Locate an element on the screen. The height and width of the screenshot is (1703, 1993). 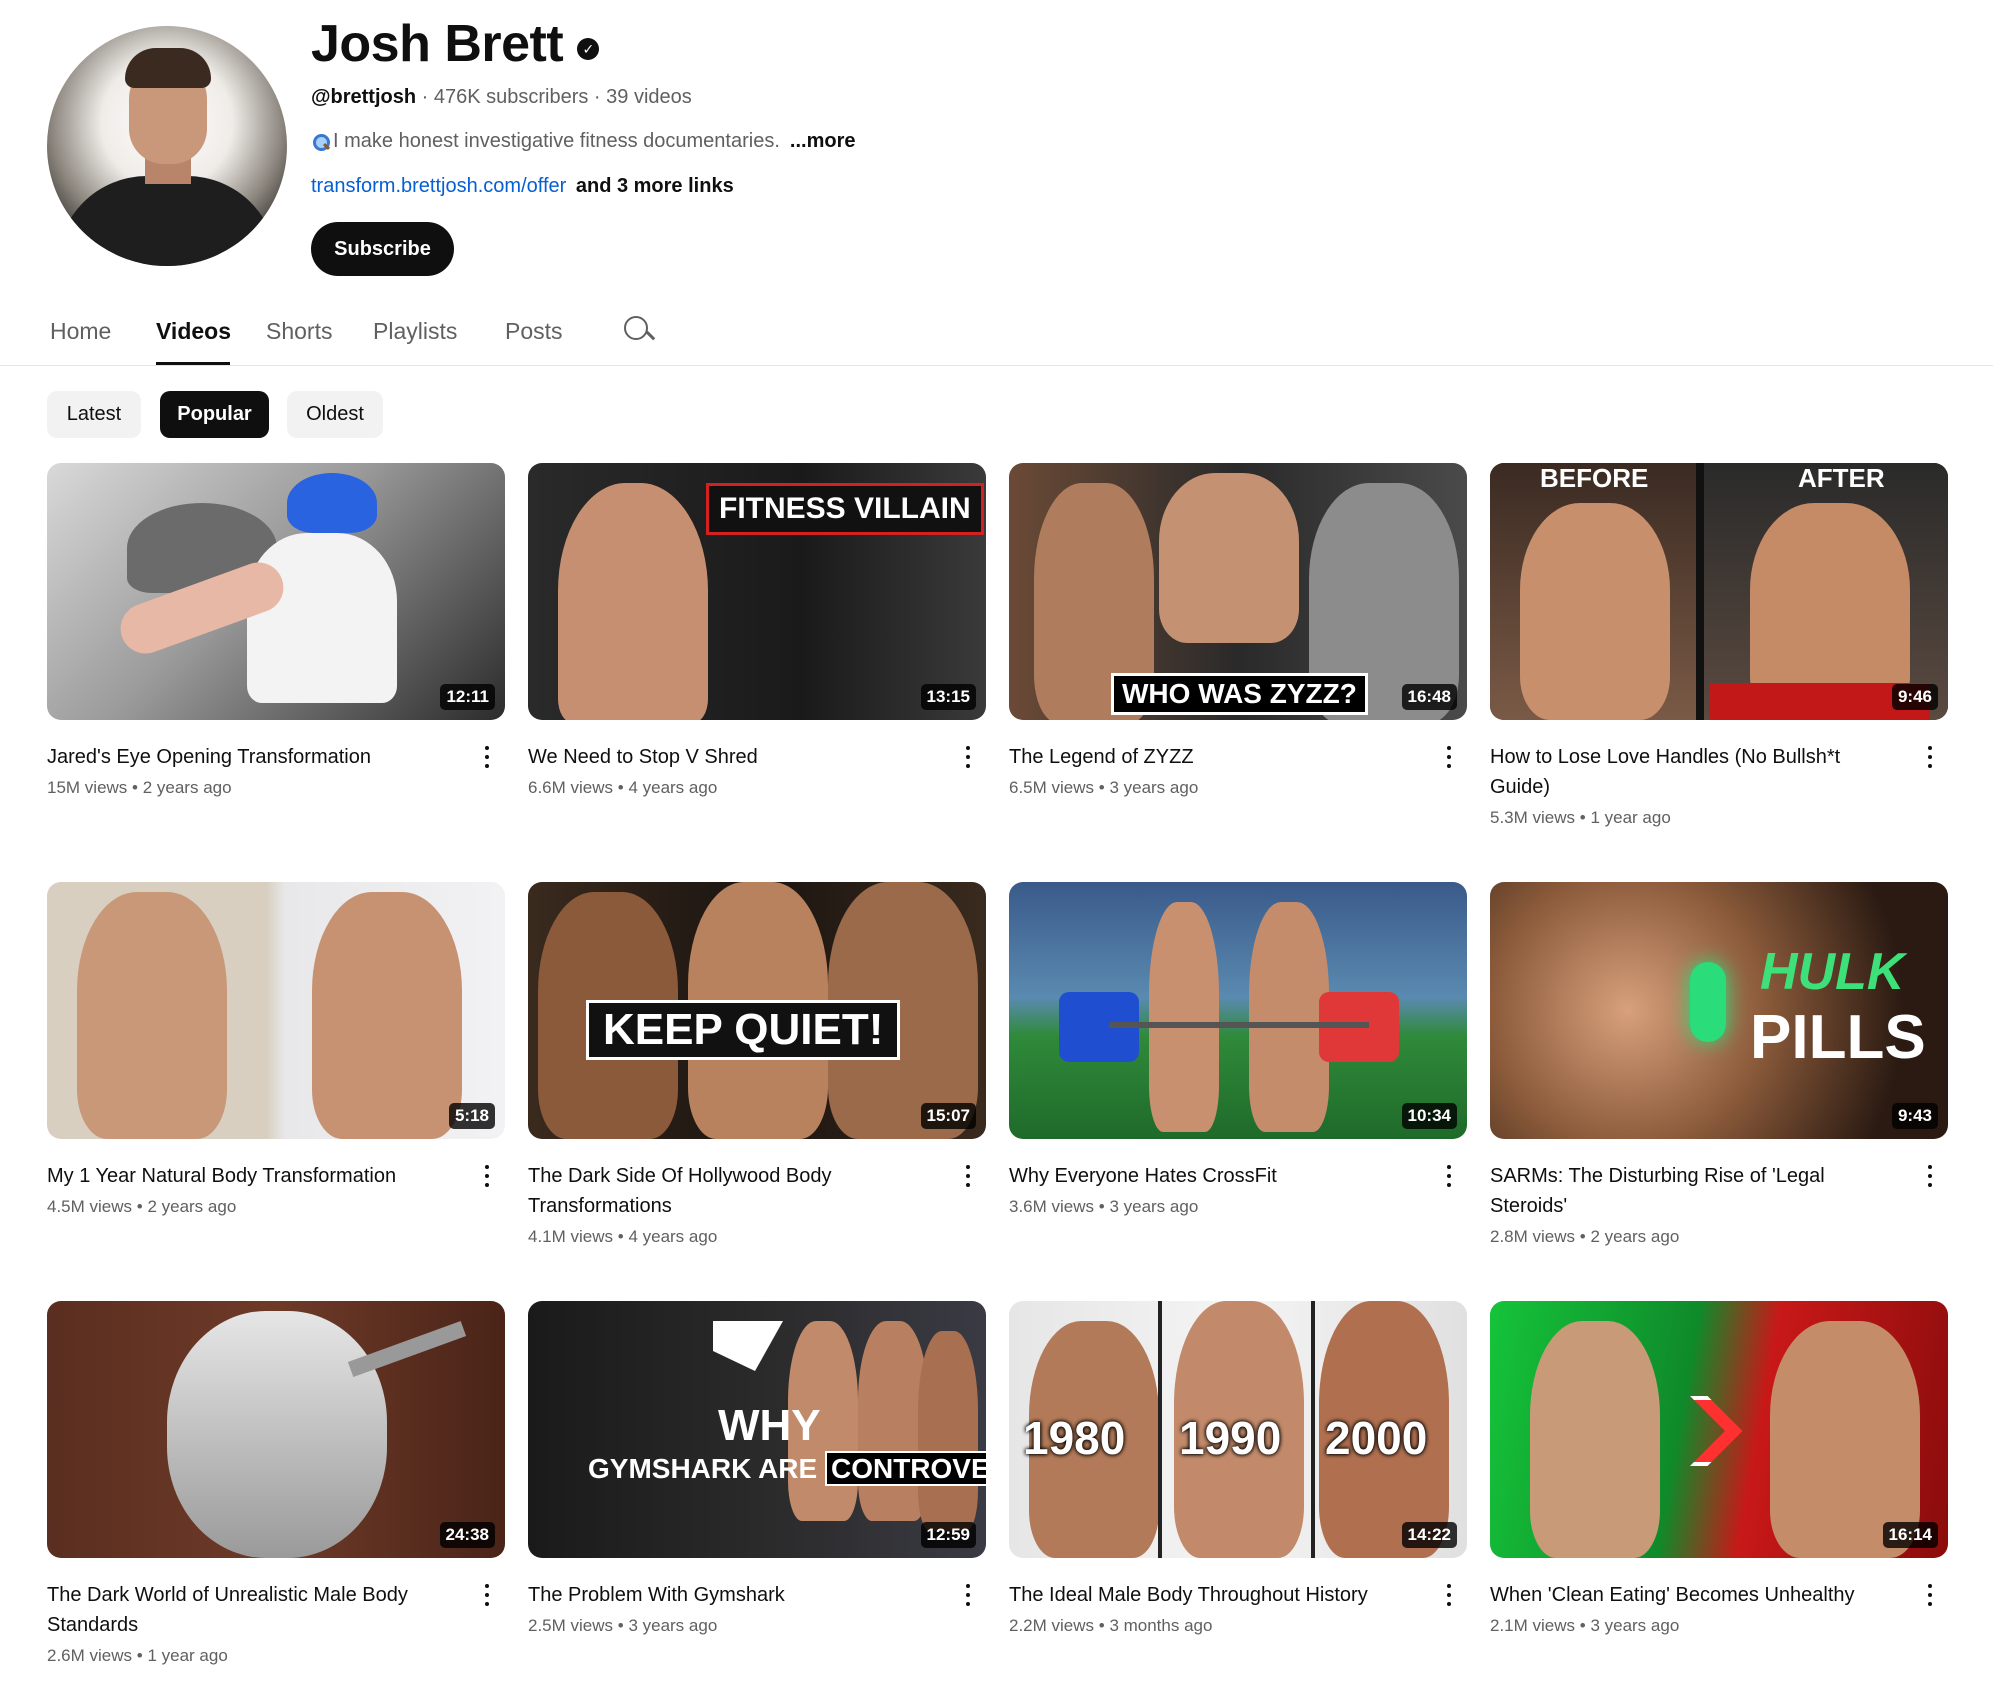
thumbnail-year-1980: 1980 is located at coordinates (1074, 1438).